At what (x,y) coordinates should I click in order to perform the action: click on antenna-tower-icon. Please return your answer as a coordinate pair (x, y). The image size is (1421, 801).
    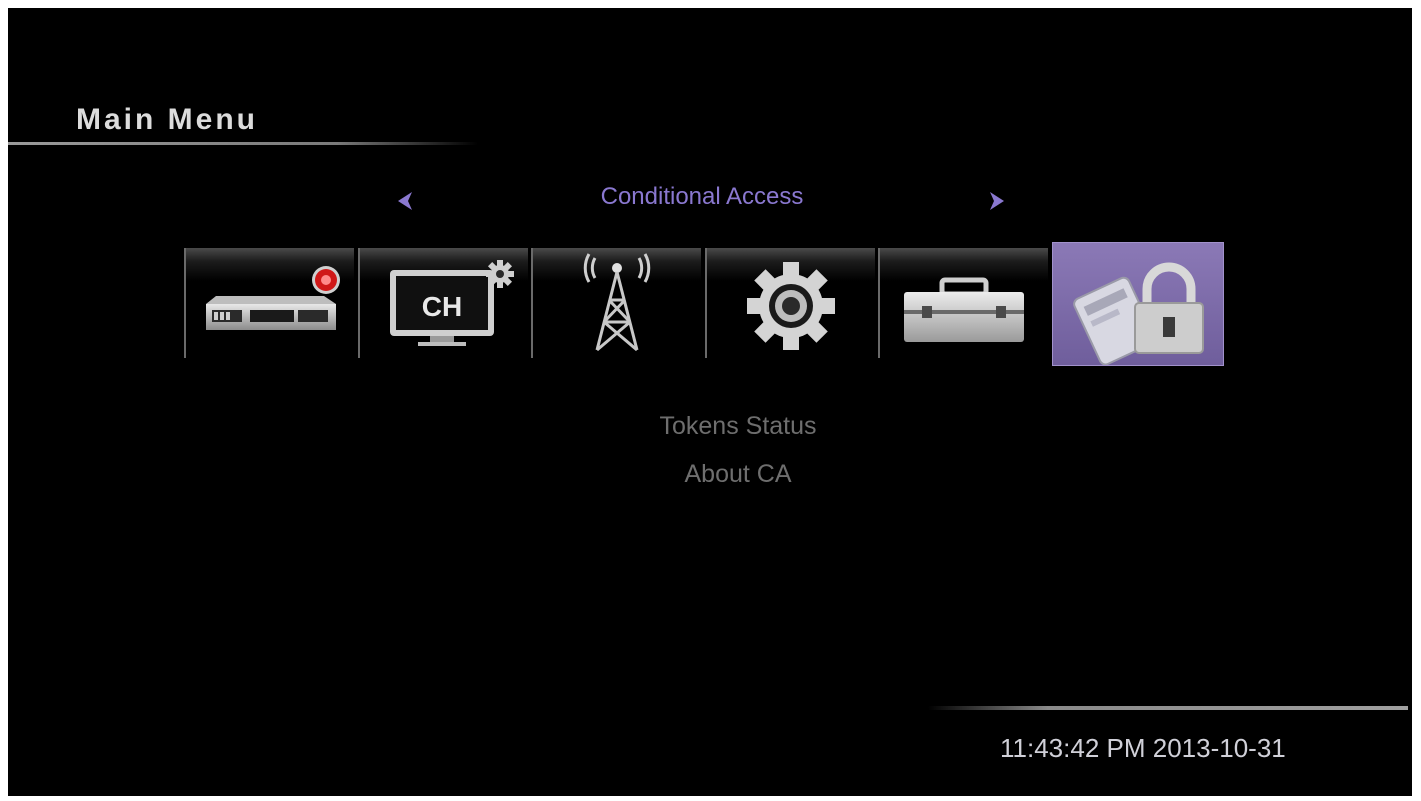
    Looking at the image, I should click on (617, 302).